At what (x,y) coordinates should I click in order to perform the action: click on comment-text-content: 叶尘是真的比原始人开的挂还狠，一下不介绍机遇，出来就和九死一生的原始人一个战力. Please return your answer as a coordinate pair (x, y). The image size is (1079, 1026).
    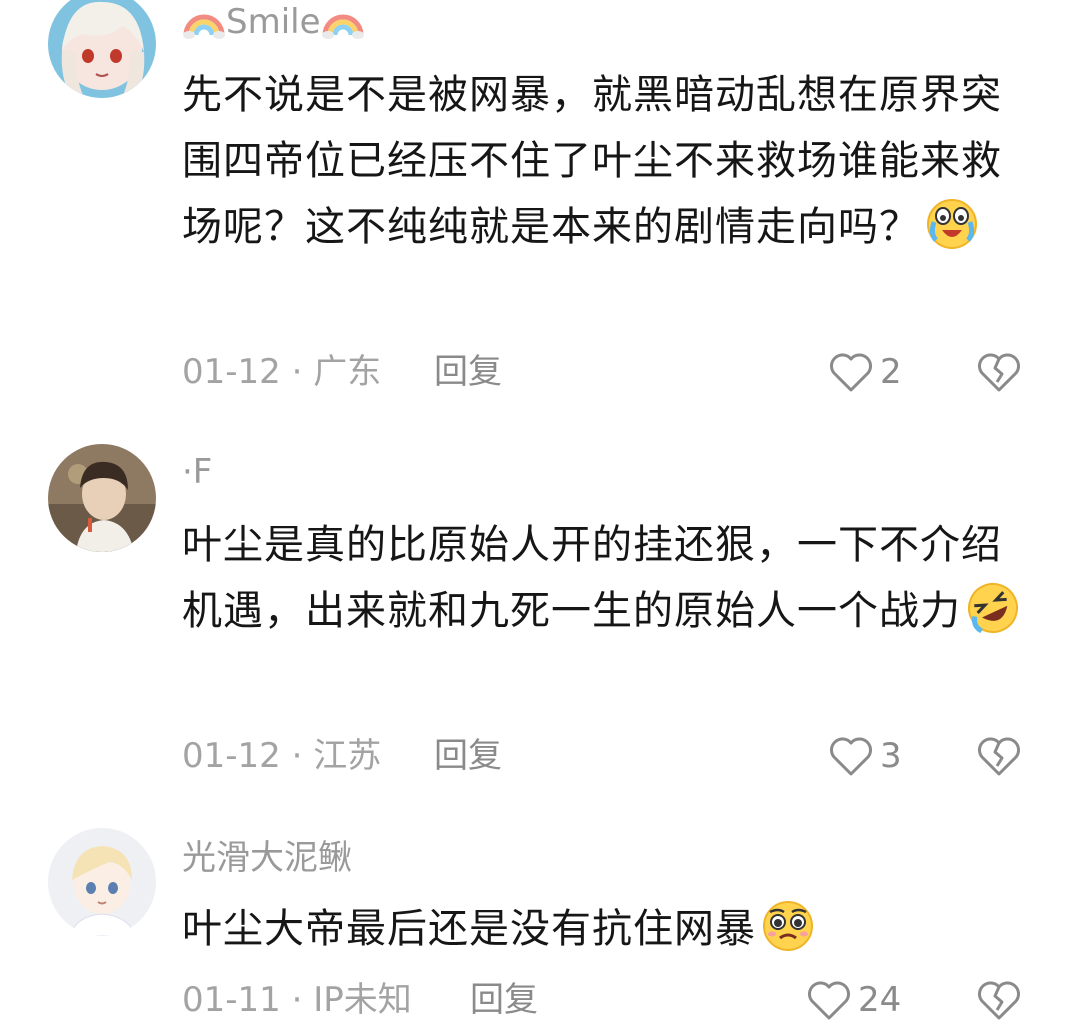
    Looking at the image, I should click on (592, 578).